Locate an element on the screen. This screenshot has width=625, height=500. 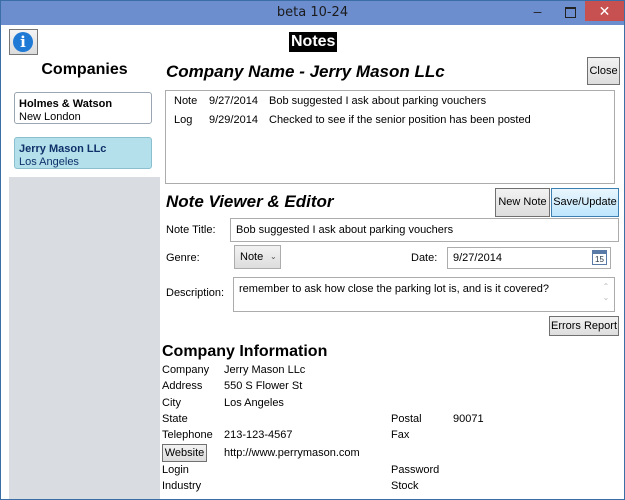
genre-label: Genre: is located at coordinates (183, 258).